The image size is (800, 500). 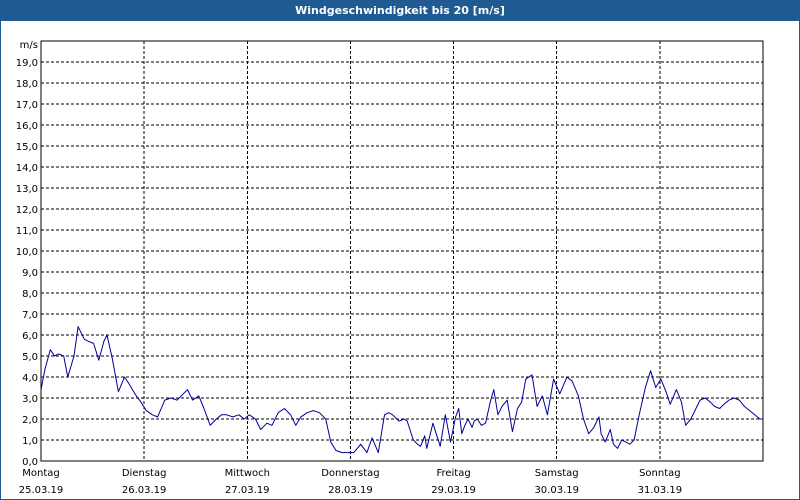 What do you see at coordinates (30, 420) in the screenshot?
I see `y-tick-label: 2,0` at bounding box center [30, 420].